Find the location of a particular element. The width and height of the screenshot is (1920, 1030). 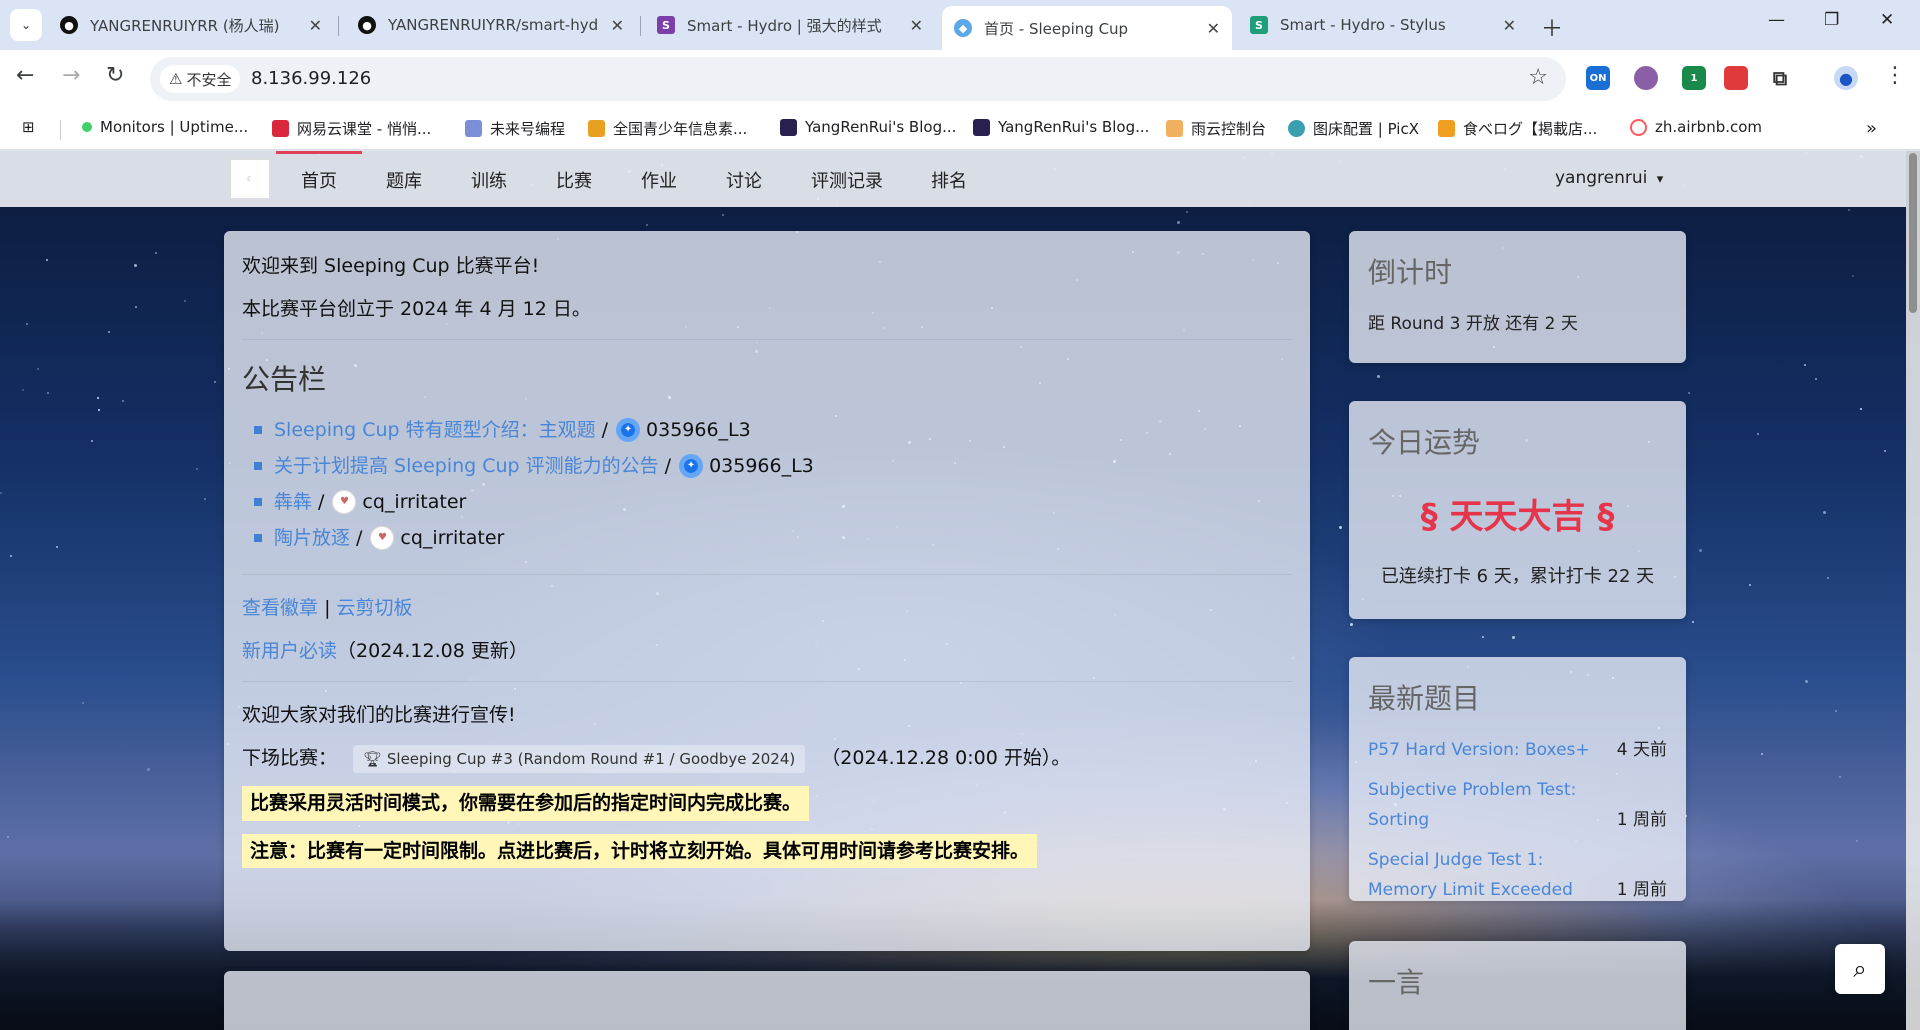

forward-icon: → is located at coordinates (71, 75).